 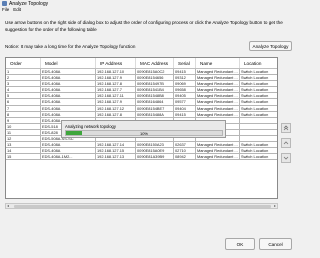 I want to click on table-cell: 4, so click(x=23, y=90).